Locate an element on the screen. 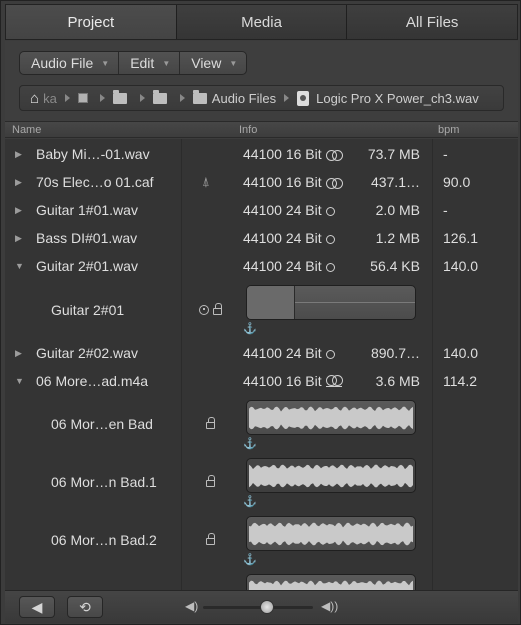 This screenshot has height=625, width=521. list-item: ▶ Guitar 1#01.wav 44100 24 Bit 2.0 MB - is located at coordinates (261, 212).